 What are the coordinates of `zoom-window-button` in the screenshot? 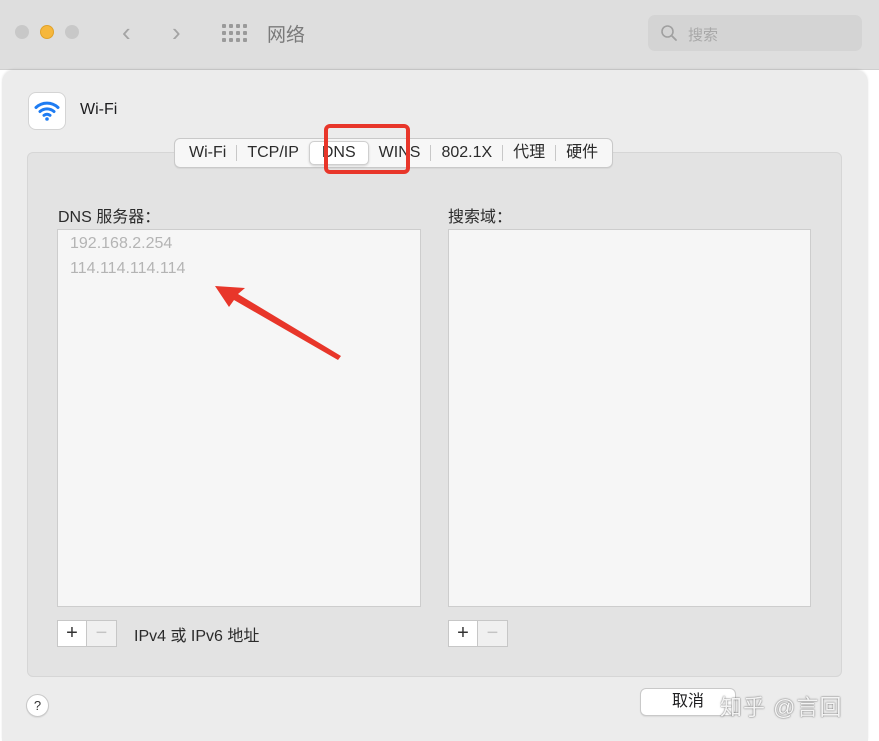 It's located at (72, 32).